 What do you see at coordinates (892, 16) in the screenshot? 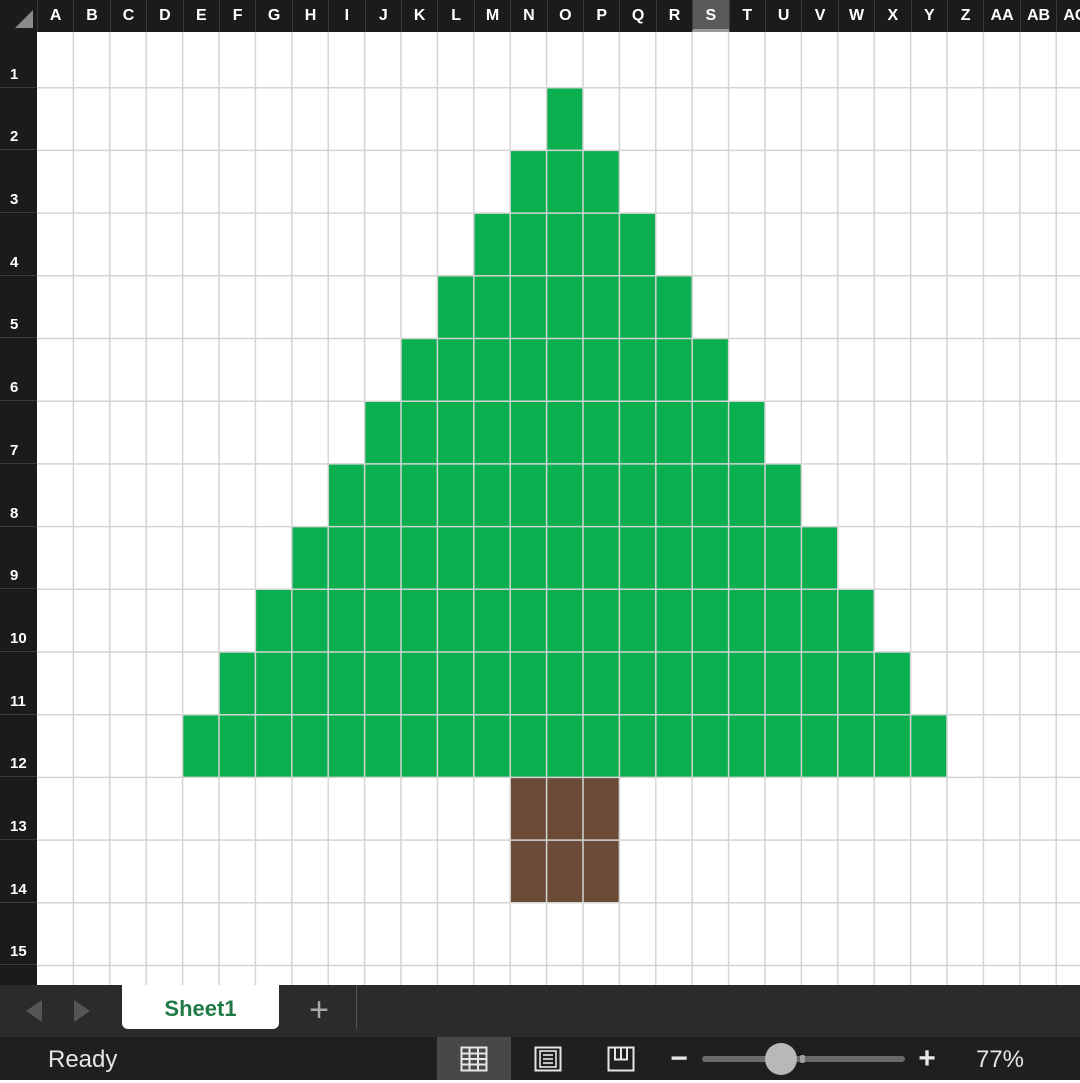
I see `column-header-x: X` at bounding box center [892, 16].